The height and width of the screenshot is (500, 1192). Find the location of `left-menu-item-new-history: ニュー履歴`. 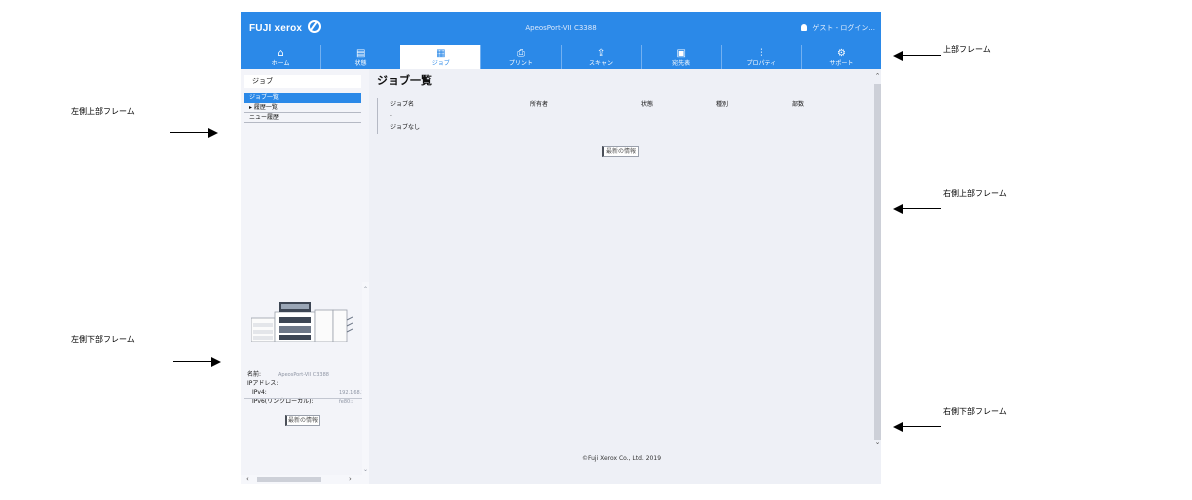

left-menu-item-new-history: ニュー履歴 is located at coordinates (302, 118).